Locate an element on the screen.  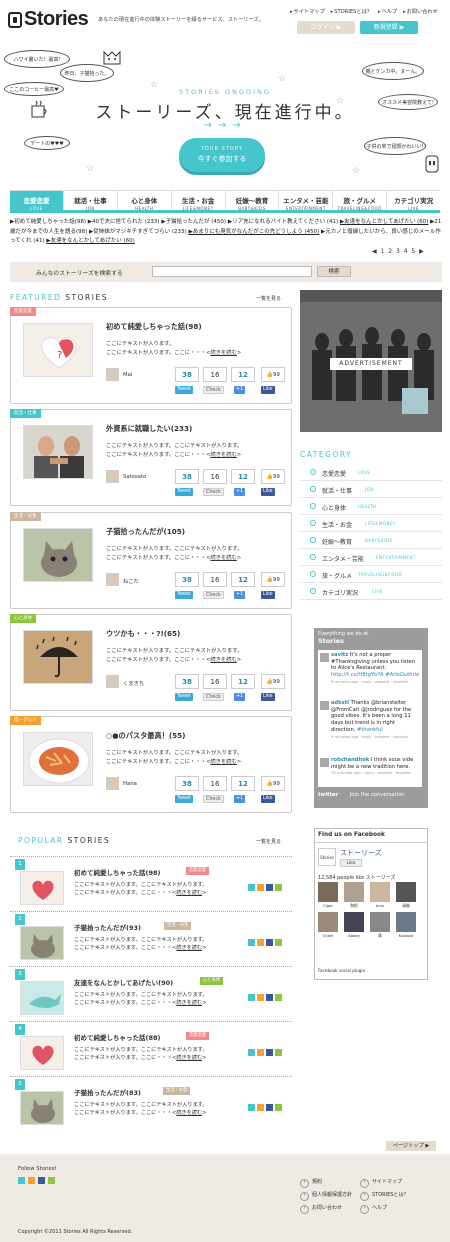
register-button: 新規登録 ▶ is located at coordinates (389, 27).